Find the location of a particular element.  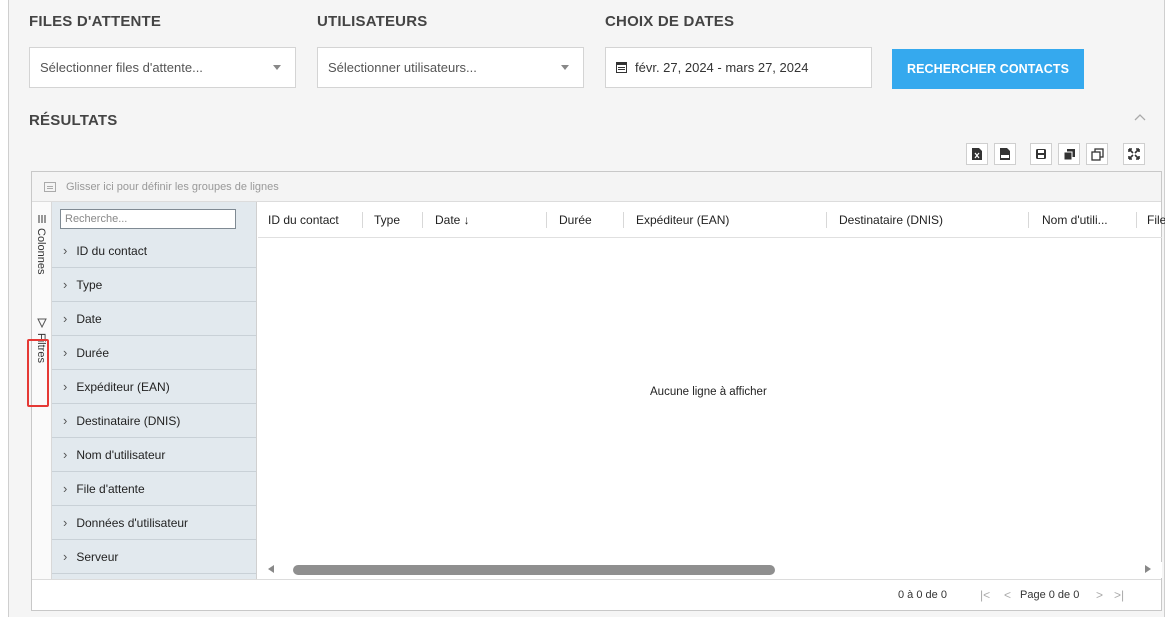

column-list-item: › Date is located at coordinates (154, 319).